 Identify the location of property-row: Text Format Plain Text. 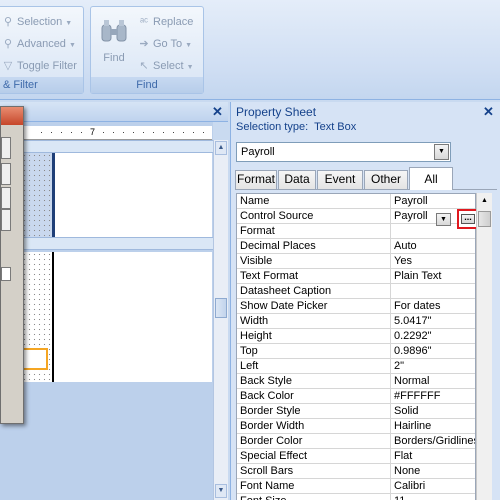
(356, 276).